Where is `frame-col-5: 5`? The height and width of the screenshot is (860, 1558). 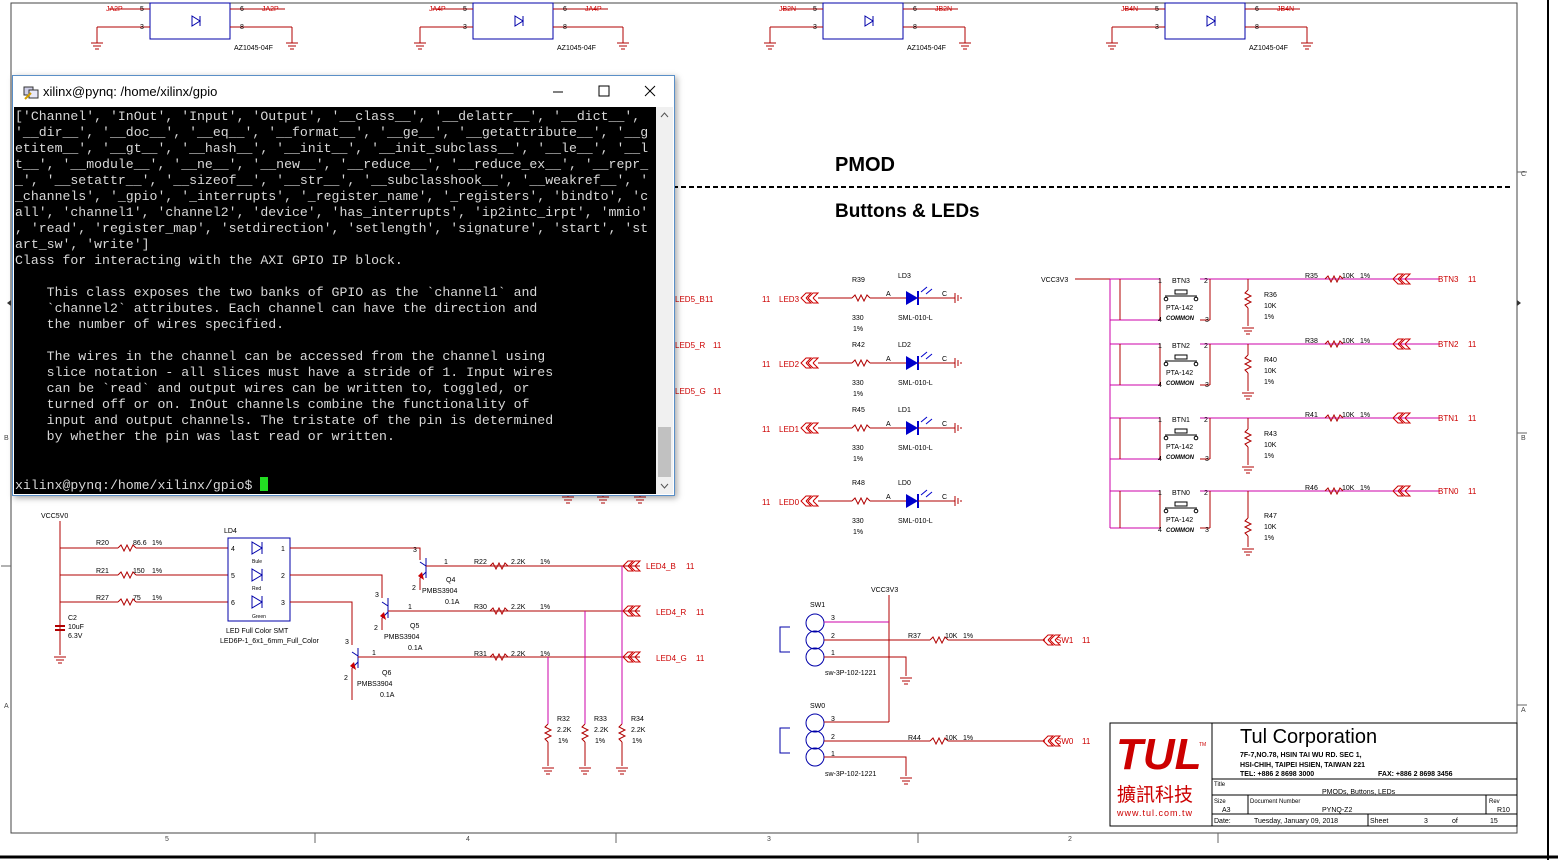 frame-col-5: 5 is located at coordinates (167, 839).